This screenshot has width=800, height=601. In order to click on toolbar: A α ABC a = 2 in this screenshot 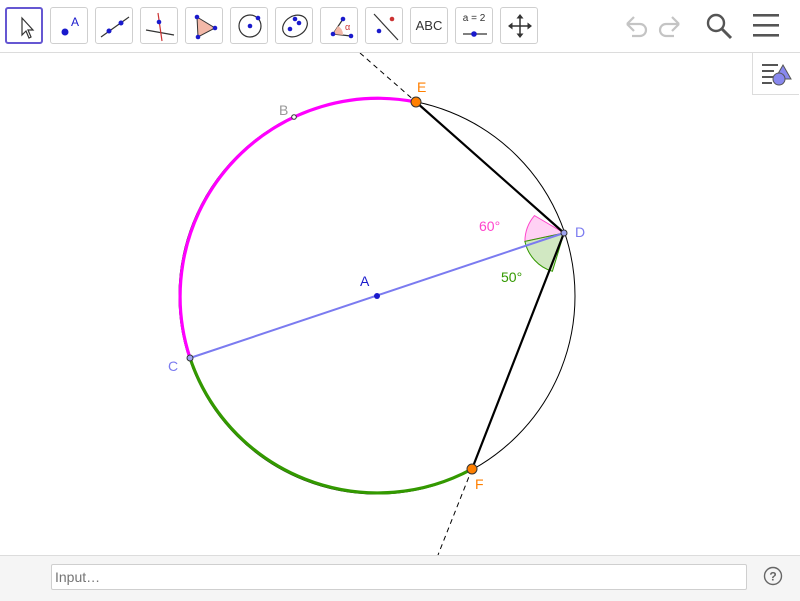, I will do `click(400, 26)`.